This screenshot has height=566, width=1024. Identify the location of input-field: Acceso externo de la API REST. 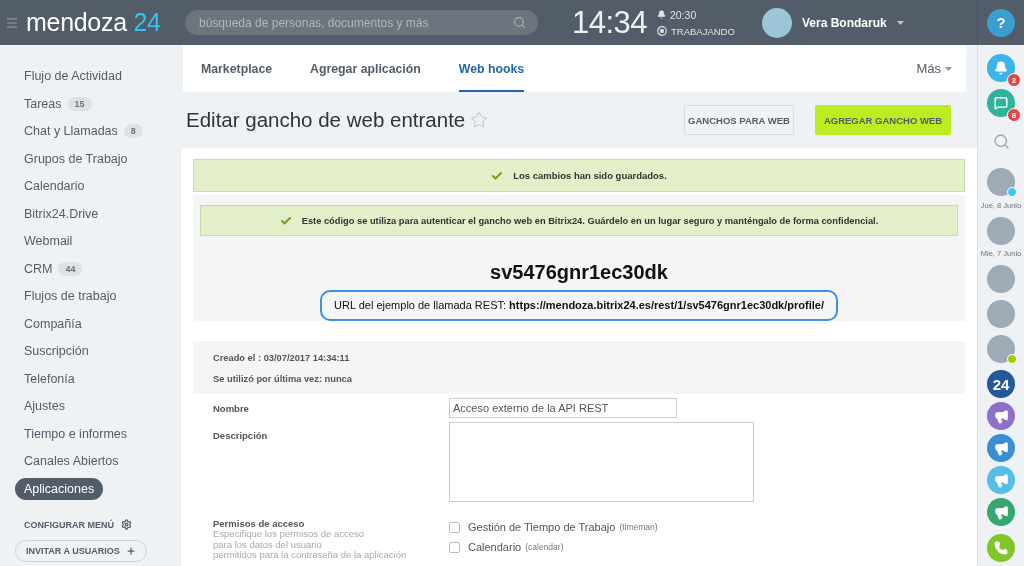
(563, 408).